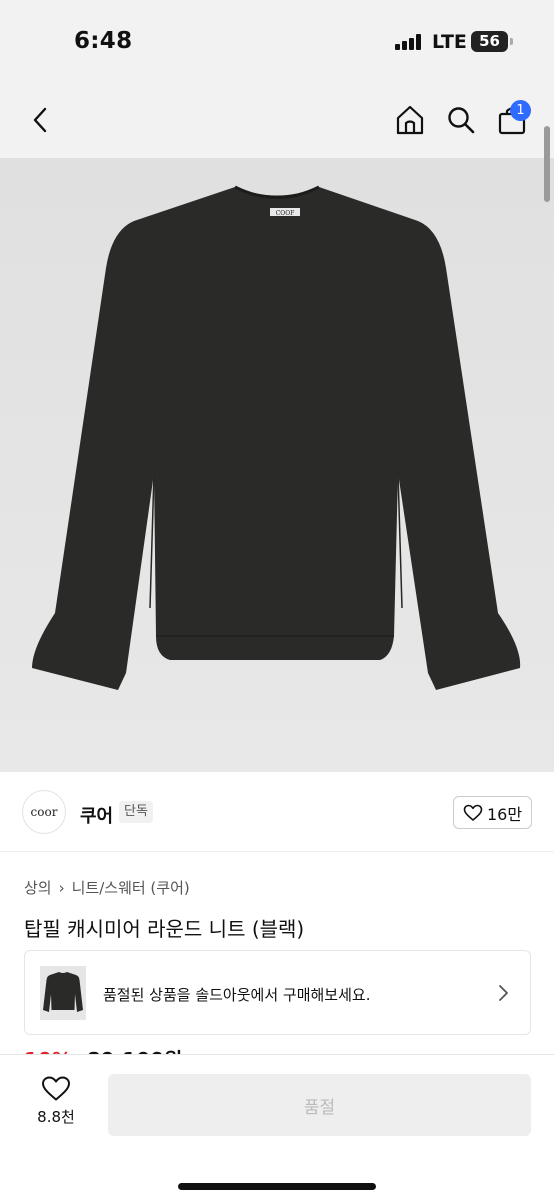 The width and height of the screenshot is (554, 1200). I want to click on home-button, so click(410, 120).